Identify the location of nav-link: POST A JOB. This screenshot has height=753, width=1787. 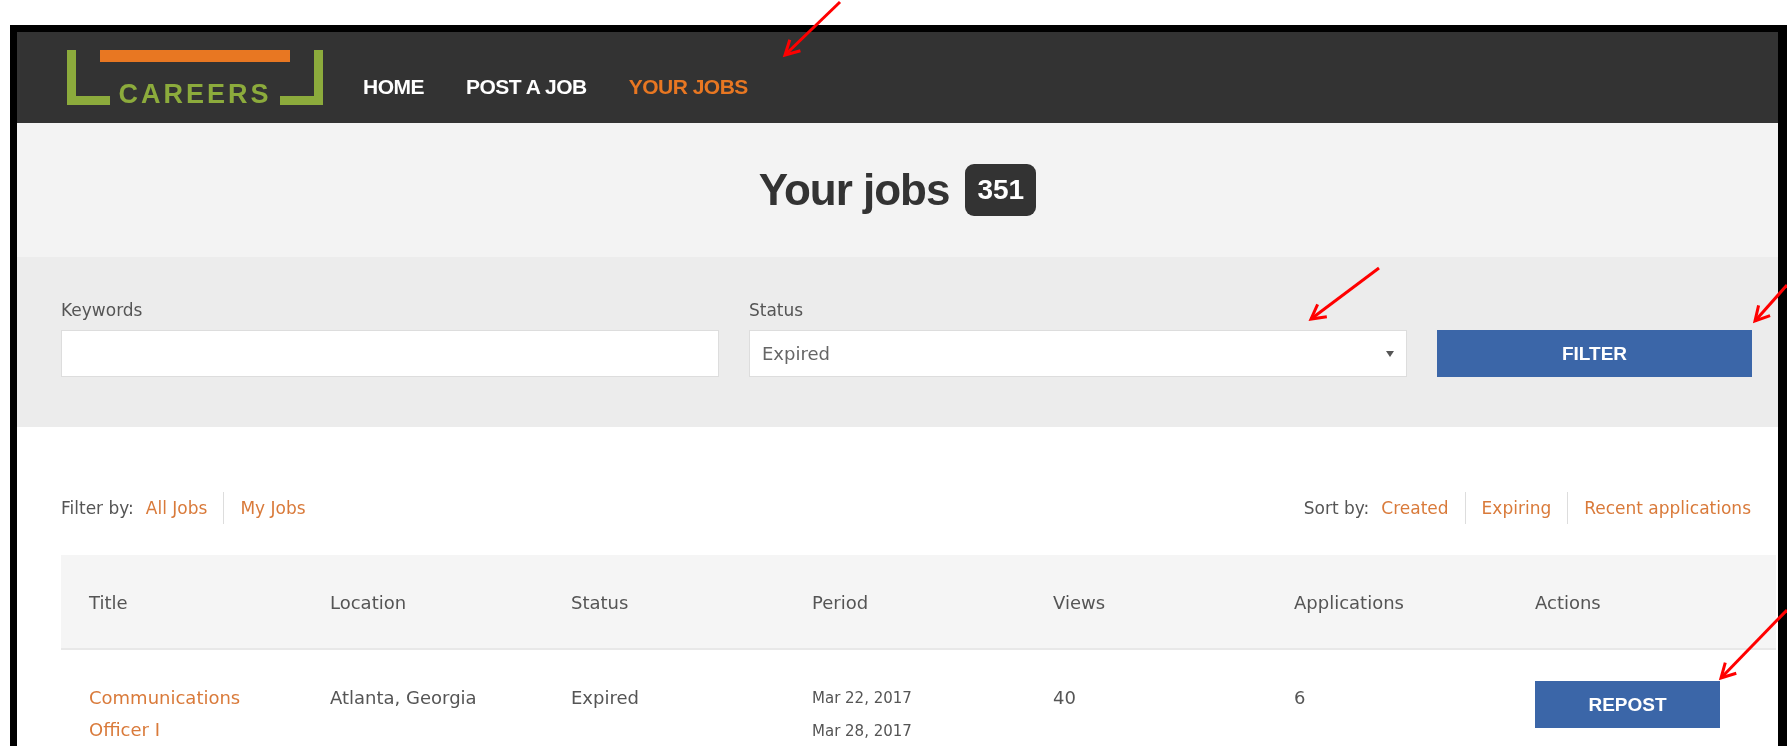
(526, 87).